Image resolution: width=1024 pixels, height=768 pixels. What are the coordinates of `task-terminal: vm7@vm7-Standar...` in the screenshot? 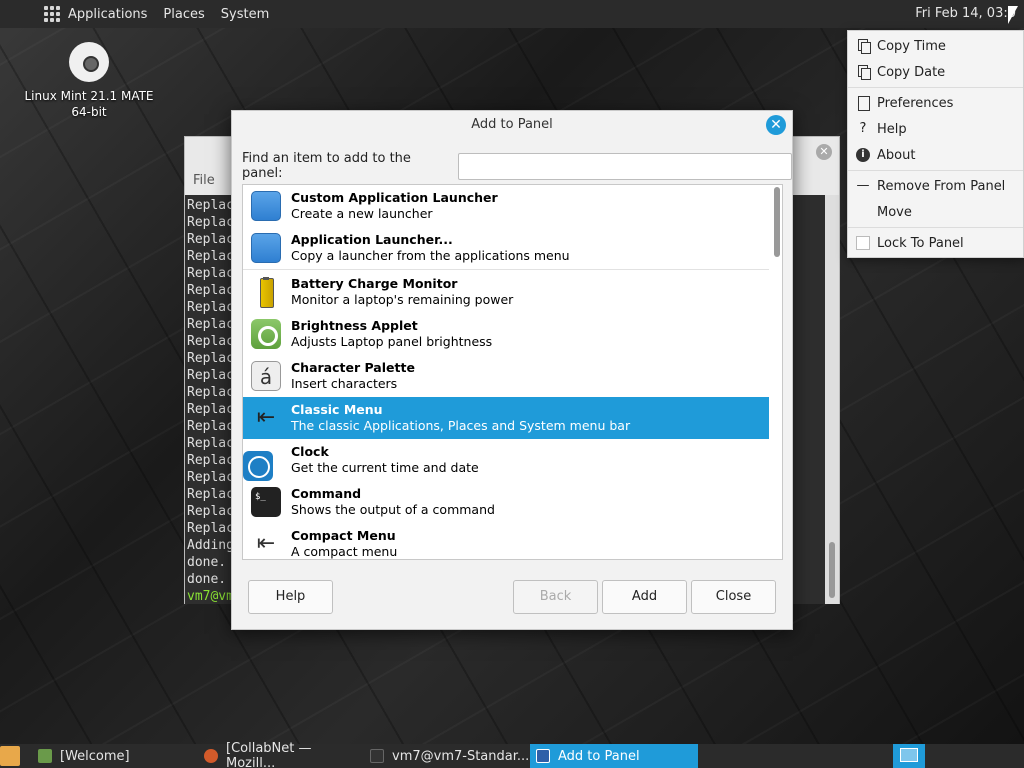 It's located at (447, 756).